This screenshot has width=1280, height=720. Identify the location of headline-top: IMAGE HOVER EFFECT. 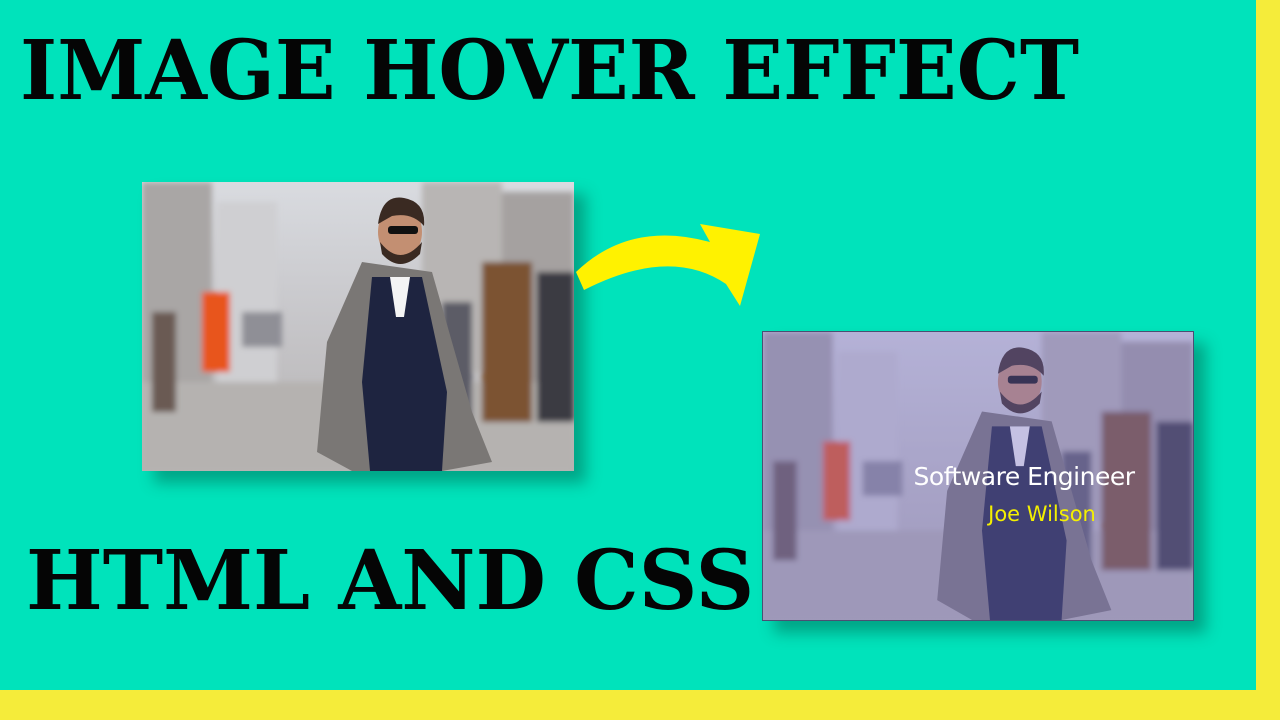
(550, 71).